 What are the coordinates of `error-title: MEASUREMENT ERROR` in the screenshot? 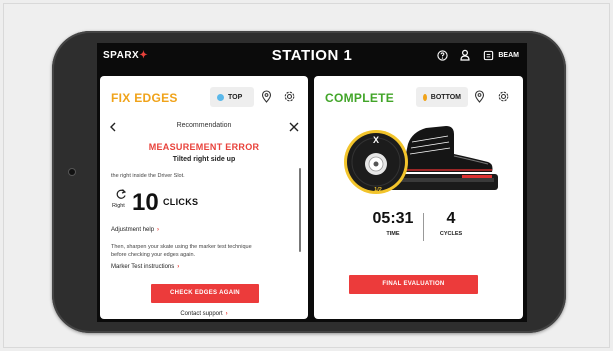 It's located at (204, 147).